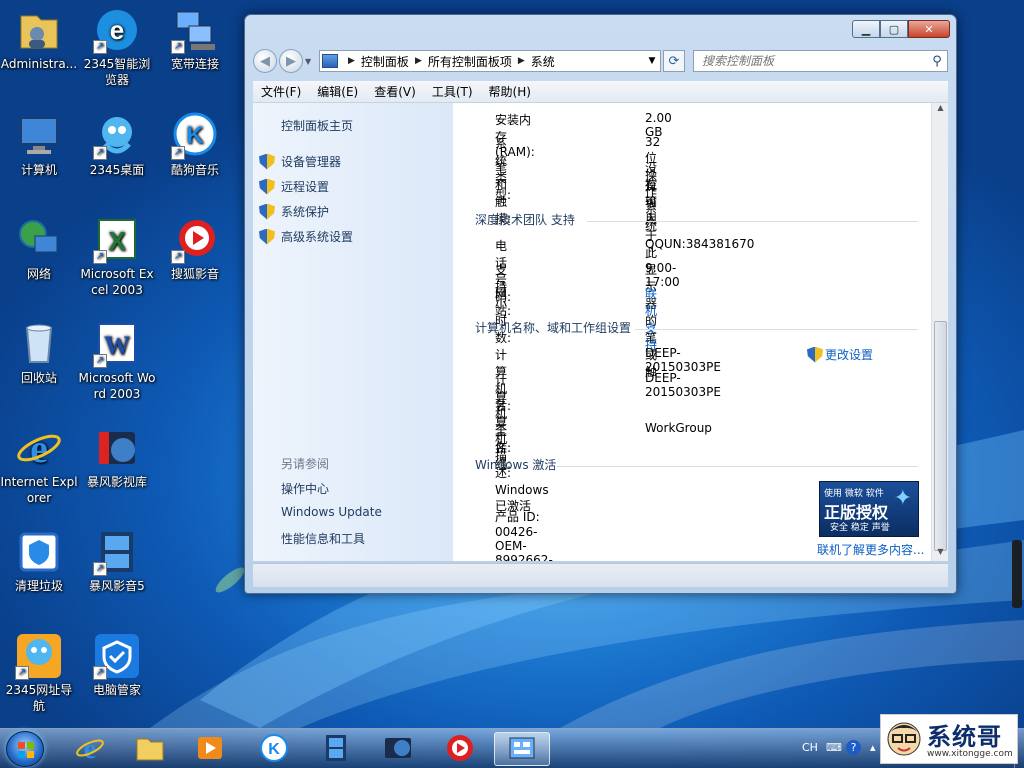 This screenshot has width=1024, height=768. Describe the element at coordinates (940, 110) in the screenshot. I see `scroll-up-icon: ▲` at that location.